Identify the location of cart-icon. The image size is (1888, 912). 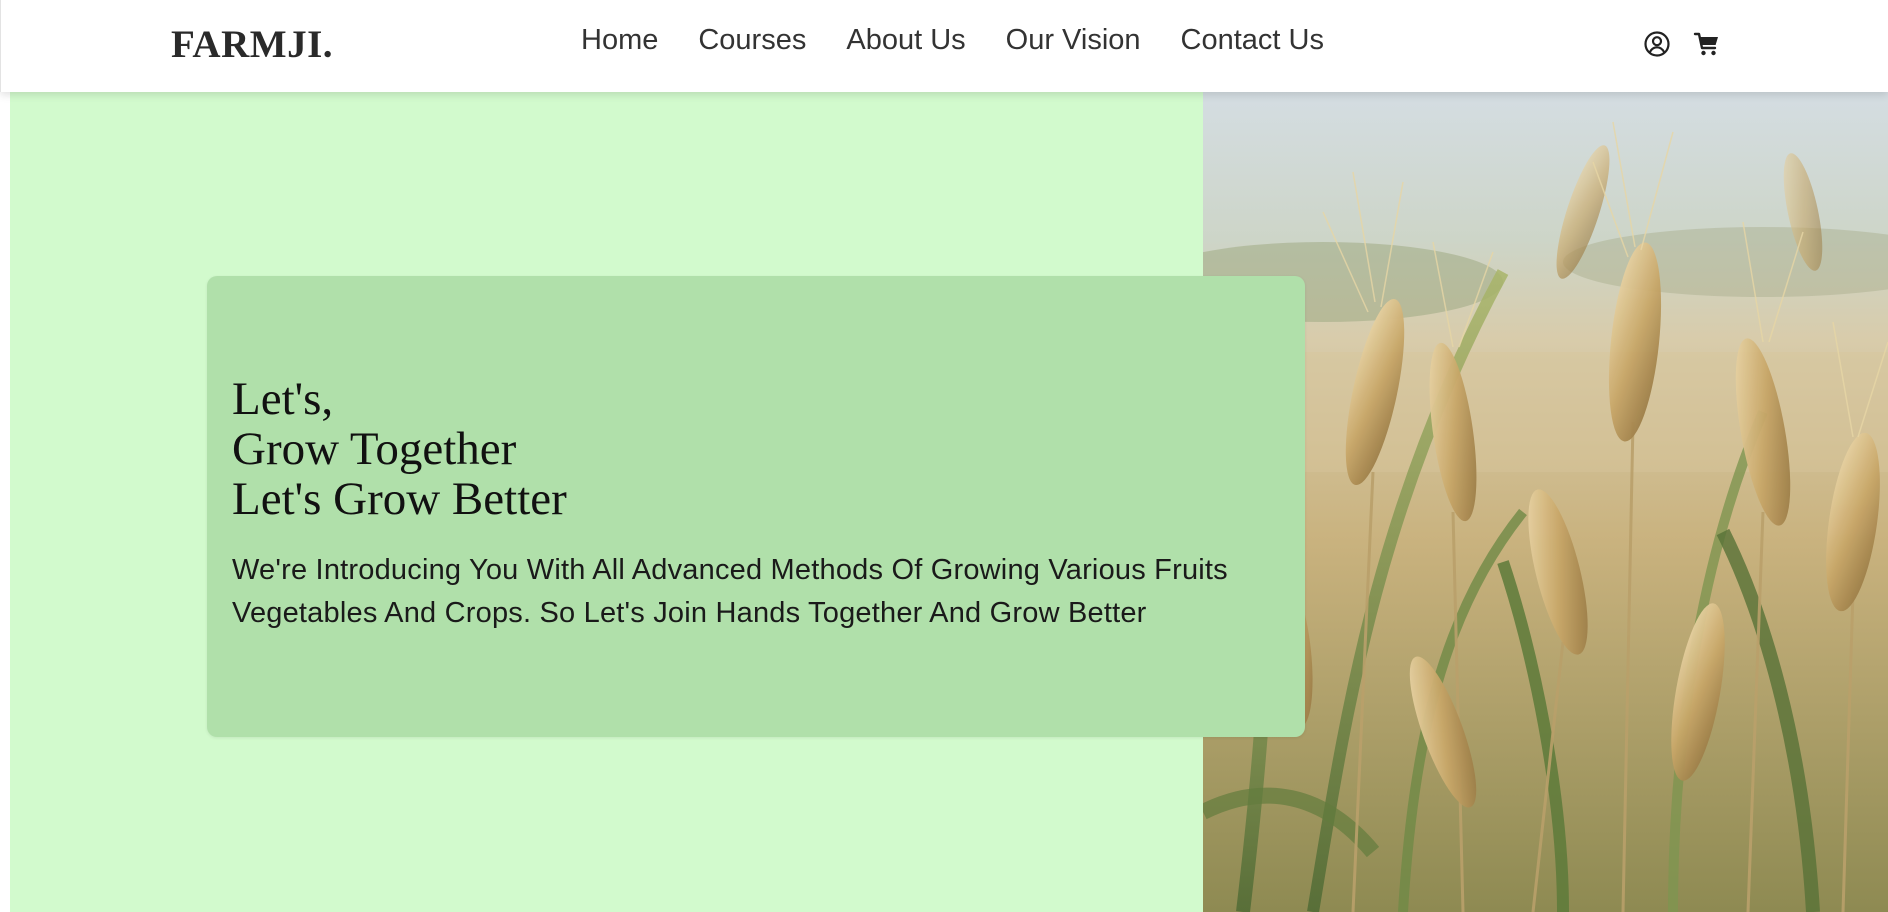
(1707, 44).